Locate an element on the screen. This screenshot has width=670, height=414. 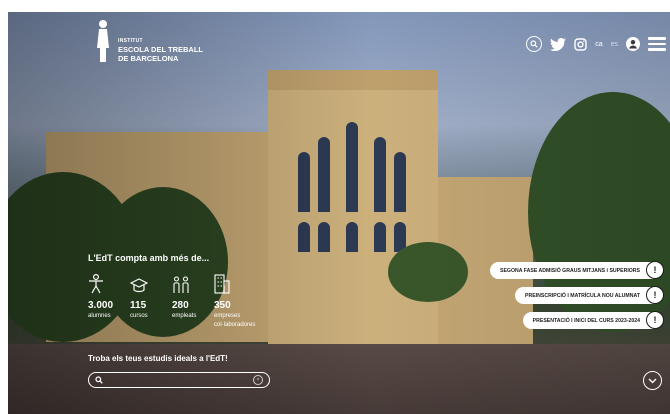
stat-students: 3.000 alumnes is located at coordinates (108, 300).